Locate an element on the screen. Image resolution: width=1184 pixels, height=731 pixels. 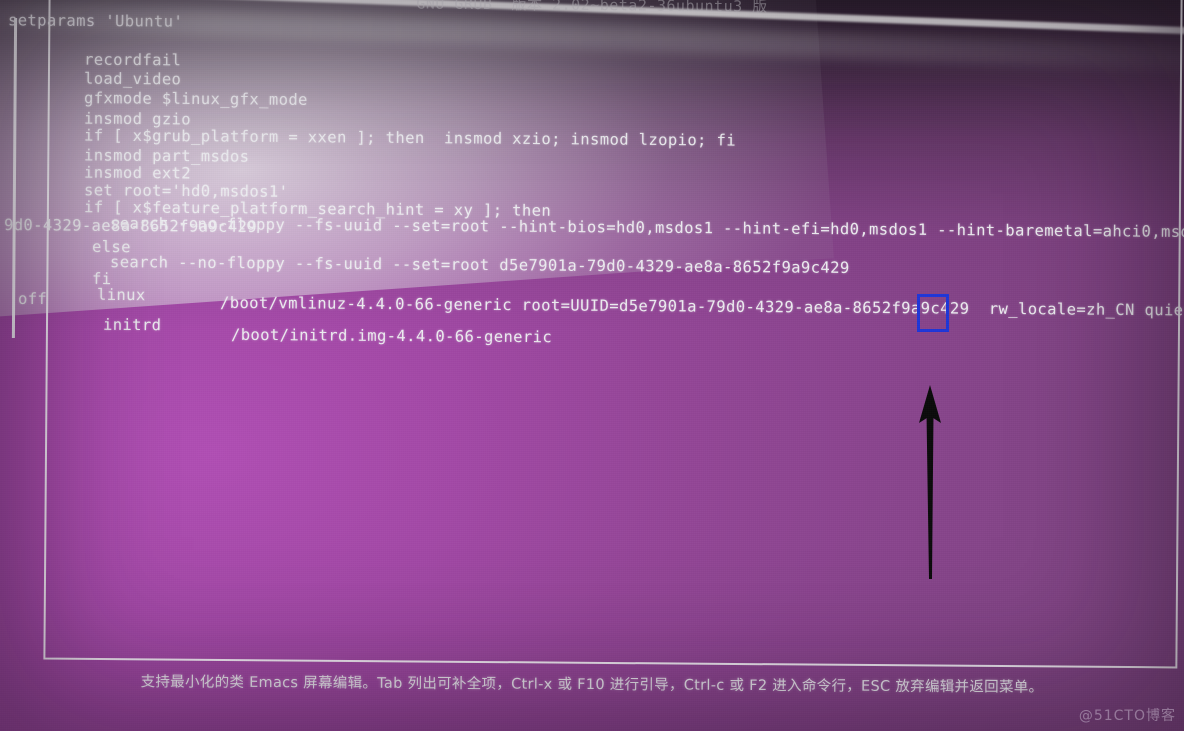
grub-script-line: recordfail is located at coordinates (132, 60).